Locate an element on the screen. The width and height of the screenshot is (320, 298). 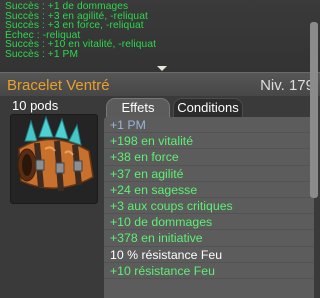
effect-line: +37 en agilité is located at coordinates (209, 174).